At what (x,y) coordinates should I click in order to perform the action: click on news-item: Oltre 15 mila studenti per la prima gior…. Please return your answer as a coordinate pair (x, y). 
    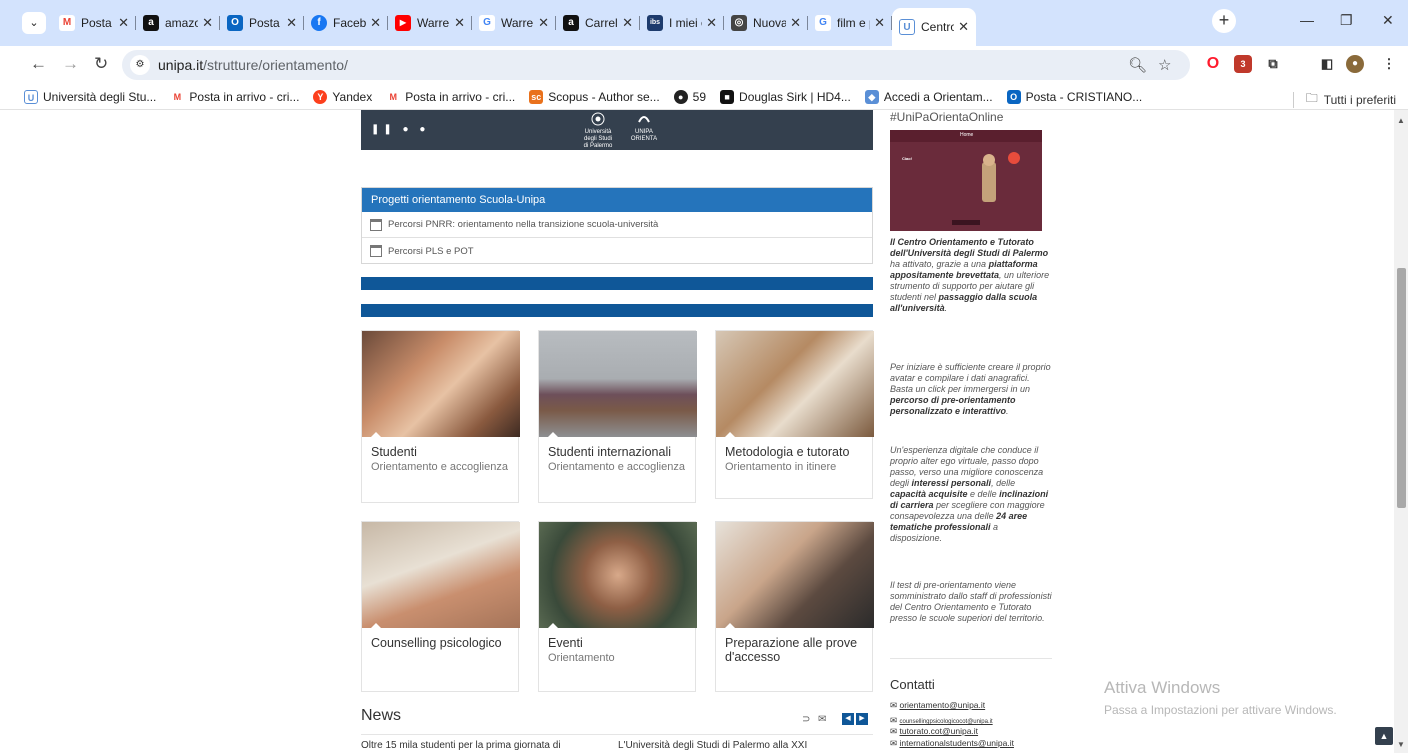
    Looking at the image, I should click on (461, 745).